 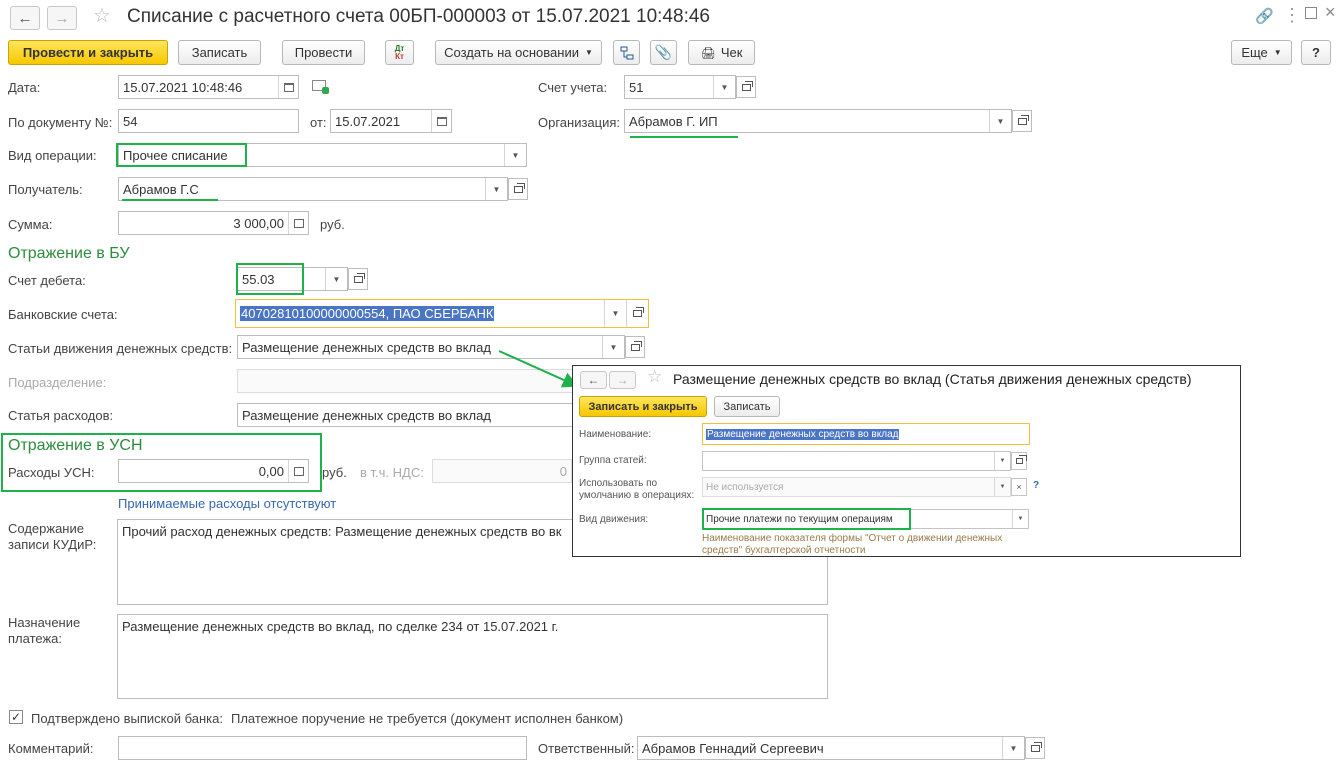 What do you see at coordinates (227, 503) in the screenshot?
I see `accepted-expenses-link: Принимаемые расходы отсутствуют` at bounding box center [227, 503].